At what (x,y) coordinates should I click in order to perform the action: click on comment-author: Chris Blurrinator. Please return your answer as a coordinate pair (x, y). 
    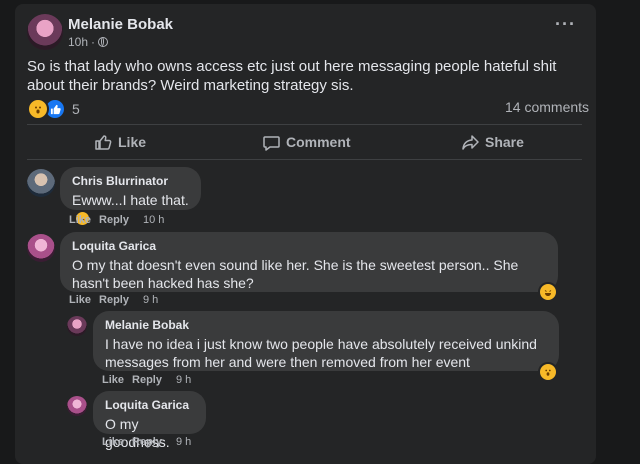
    Looking at the image, I should click on (130, 181).